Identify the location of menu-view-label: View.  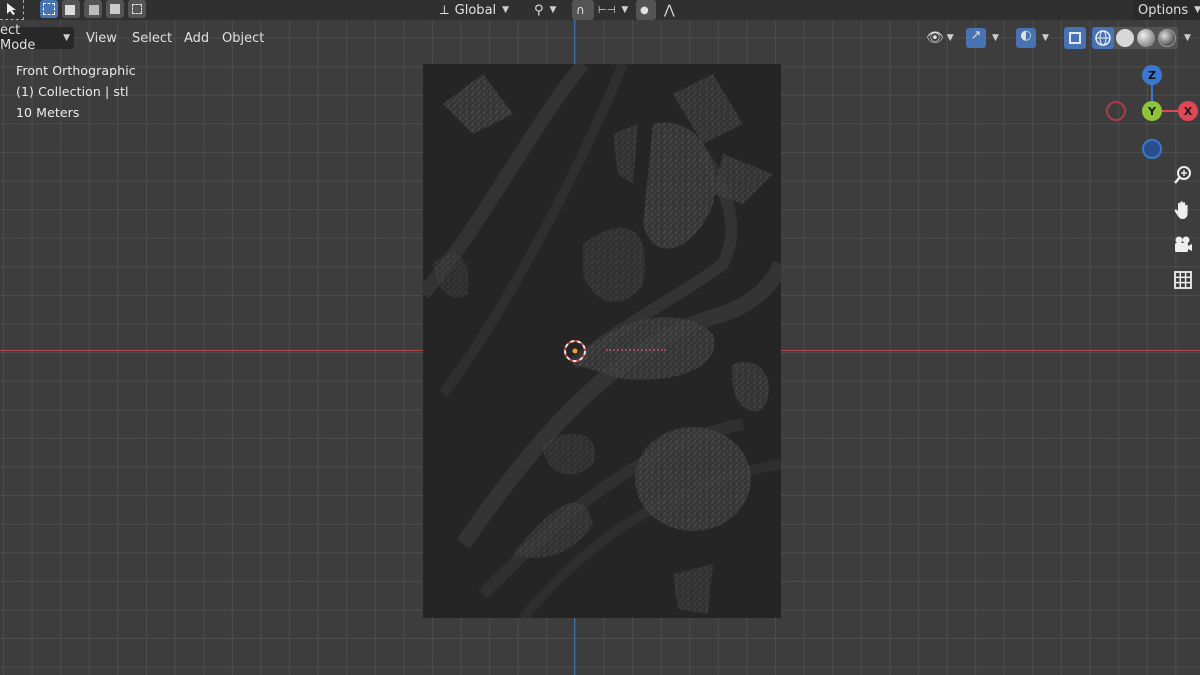
(101, 38).